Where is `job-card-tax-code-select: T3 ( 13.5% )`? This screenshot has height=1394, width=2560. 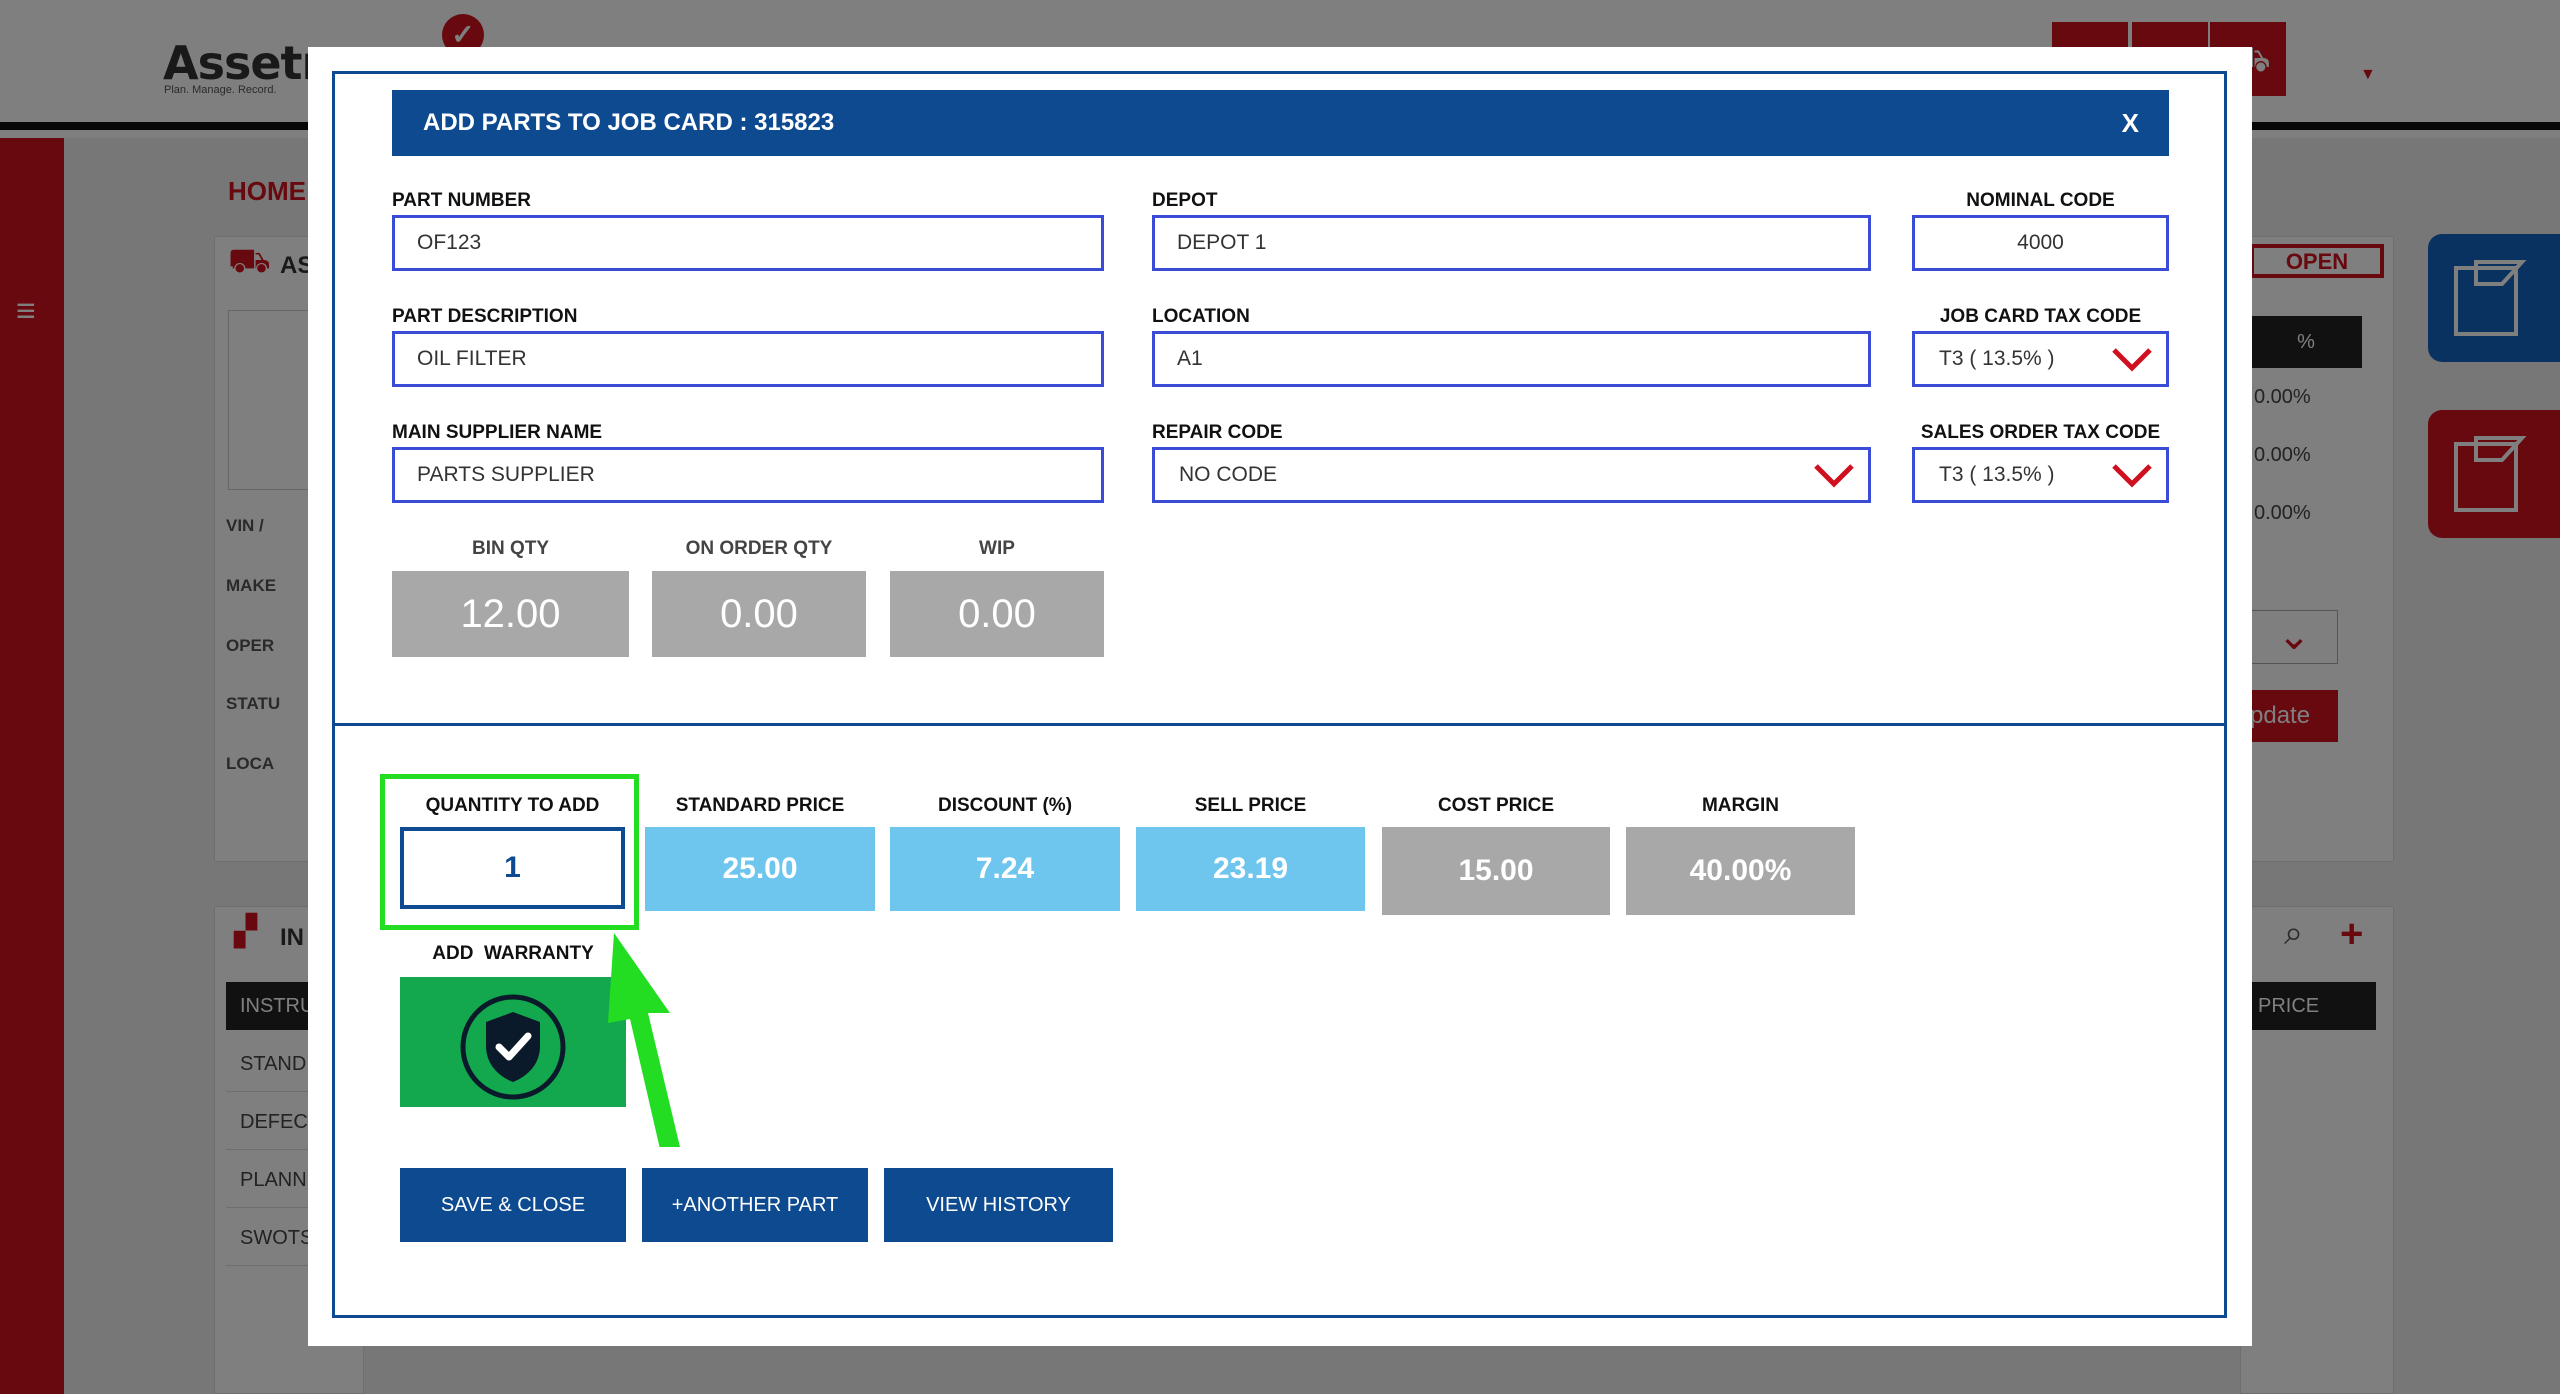
job-card-tax-code-select: T3 ( 13.5% ) is located at coordinates (2040, 359).